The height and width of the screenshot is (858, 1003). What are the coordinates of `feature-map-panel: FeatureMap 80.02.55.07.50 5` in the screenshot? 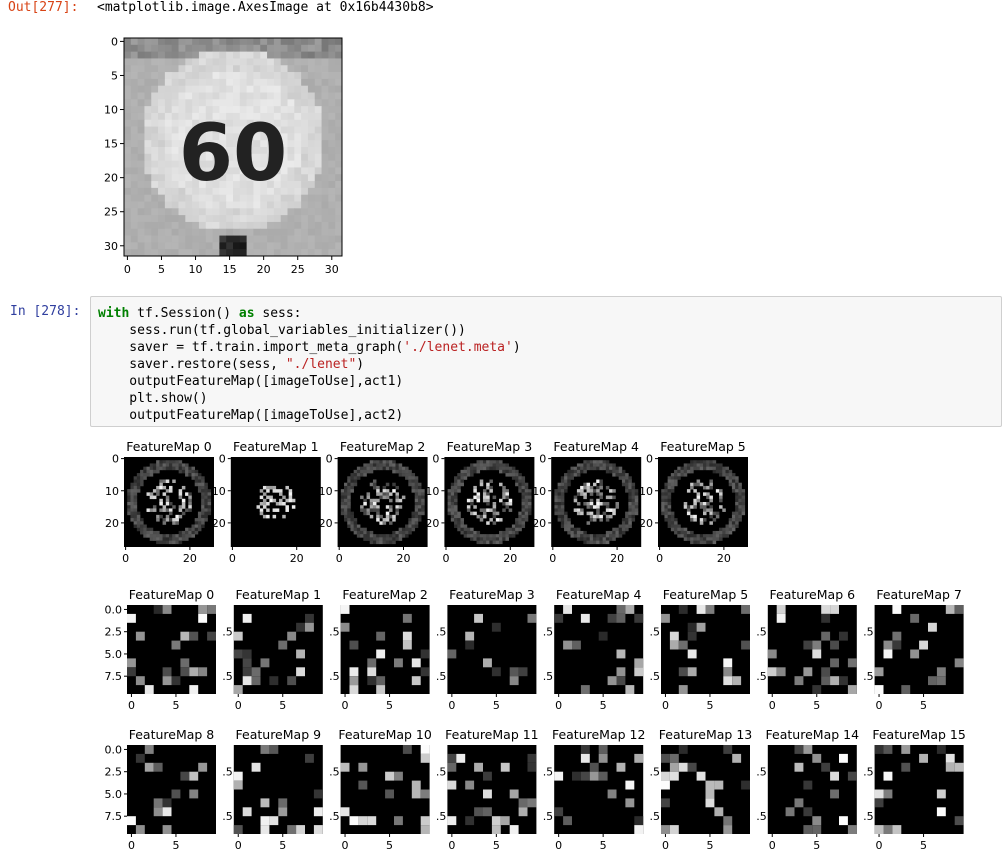 It's located at (160, 789).